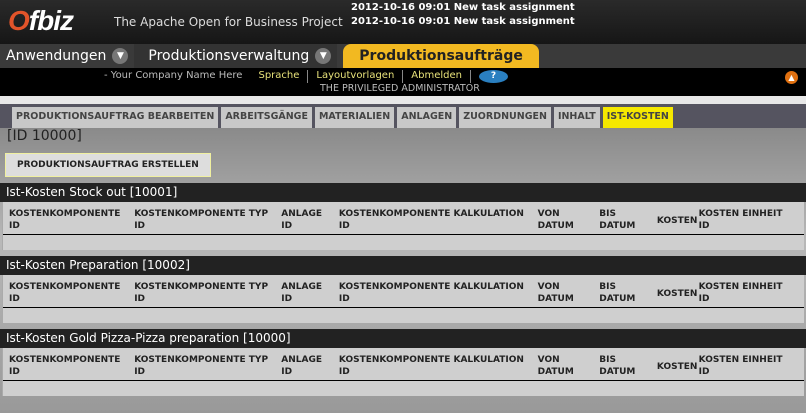 The width and height of the screenshot is (806, 413). Describe the element at coordinates (279, 76) in the screenshot. I see `link-language: Sprache` at that location.